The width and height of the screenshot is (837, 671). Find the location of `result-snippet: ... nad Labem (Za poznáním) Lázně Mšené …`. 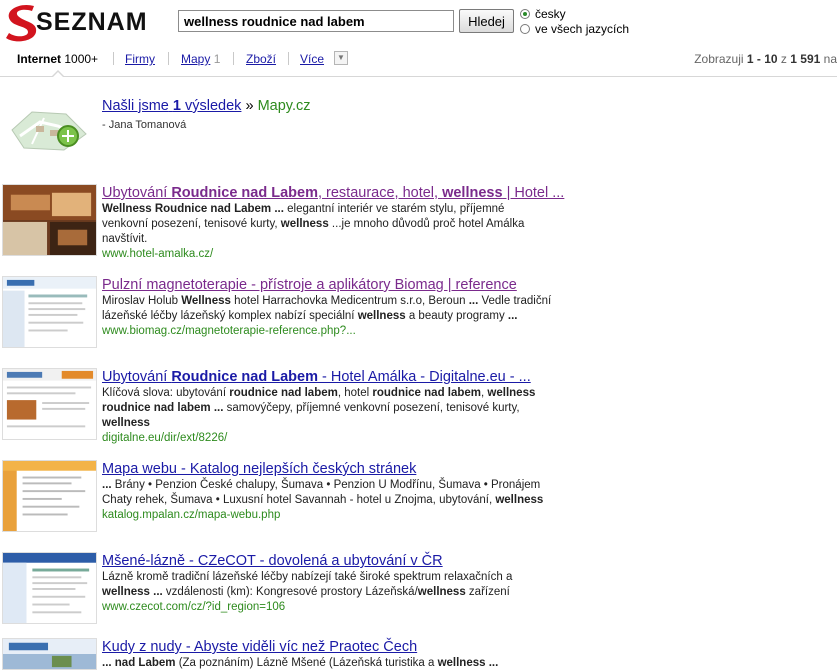

result-snippet: ... nad Labem (Za poznáním) Lázně Mšené … is located at coordinates (327, 663).